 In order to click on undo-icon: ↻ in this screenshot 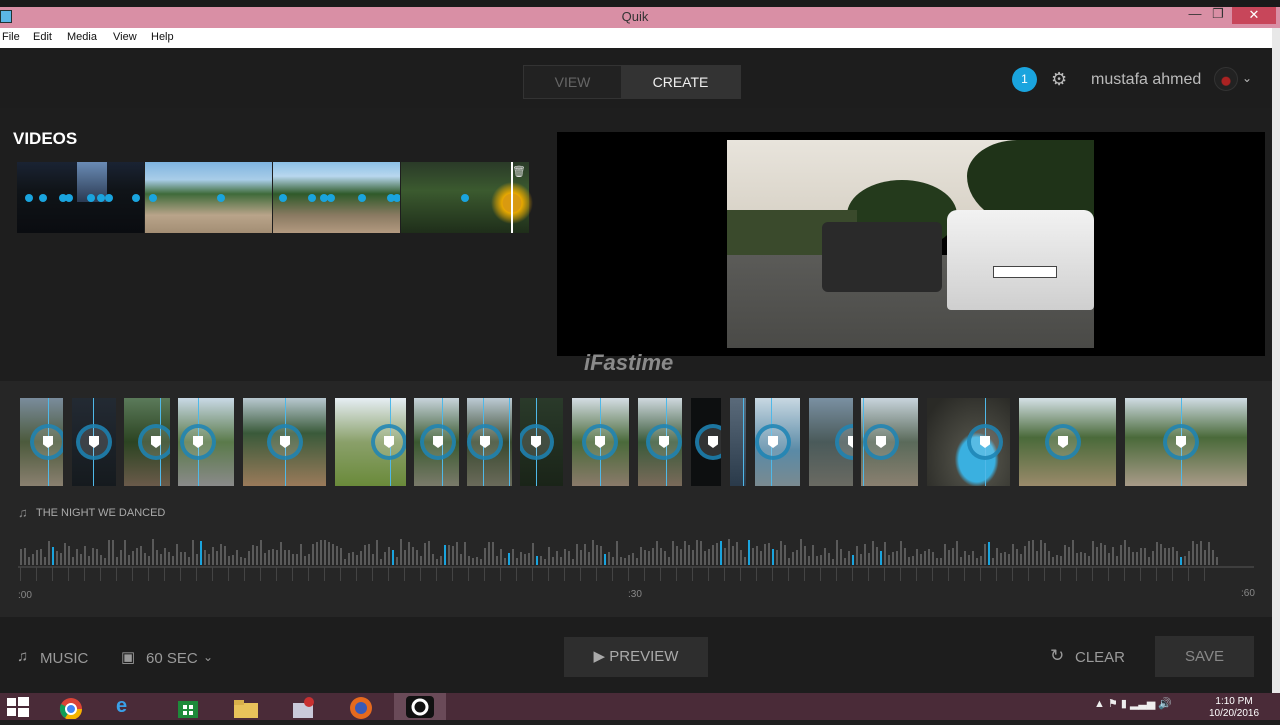, I will do `click(1057, 656)`.